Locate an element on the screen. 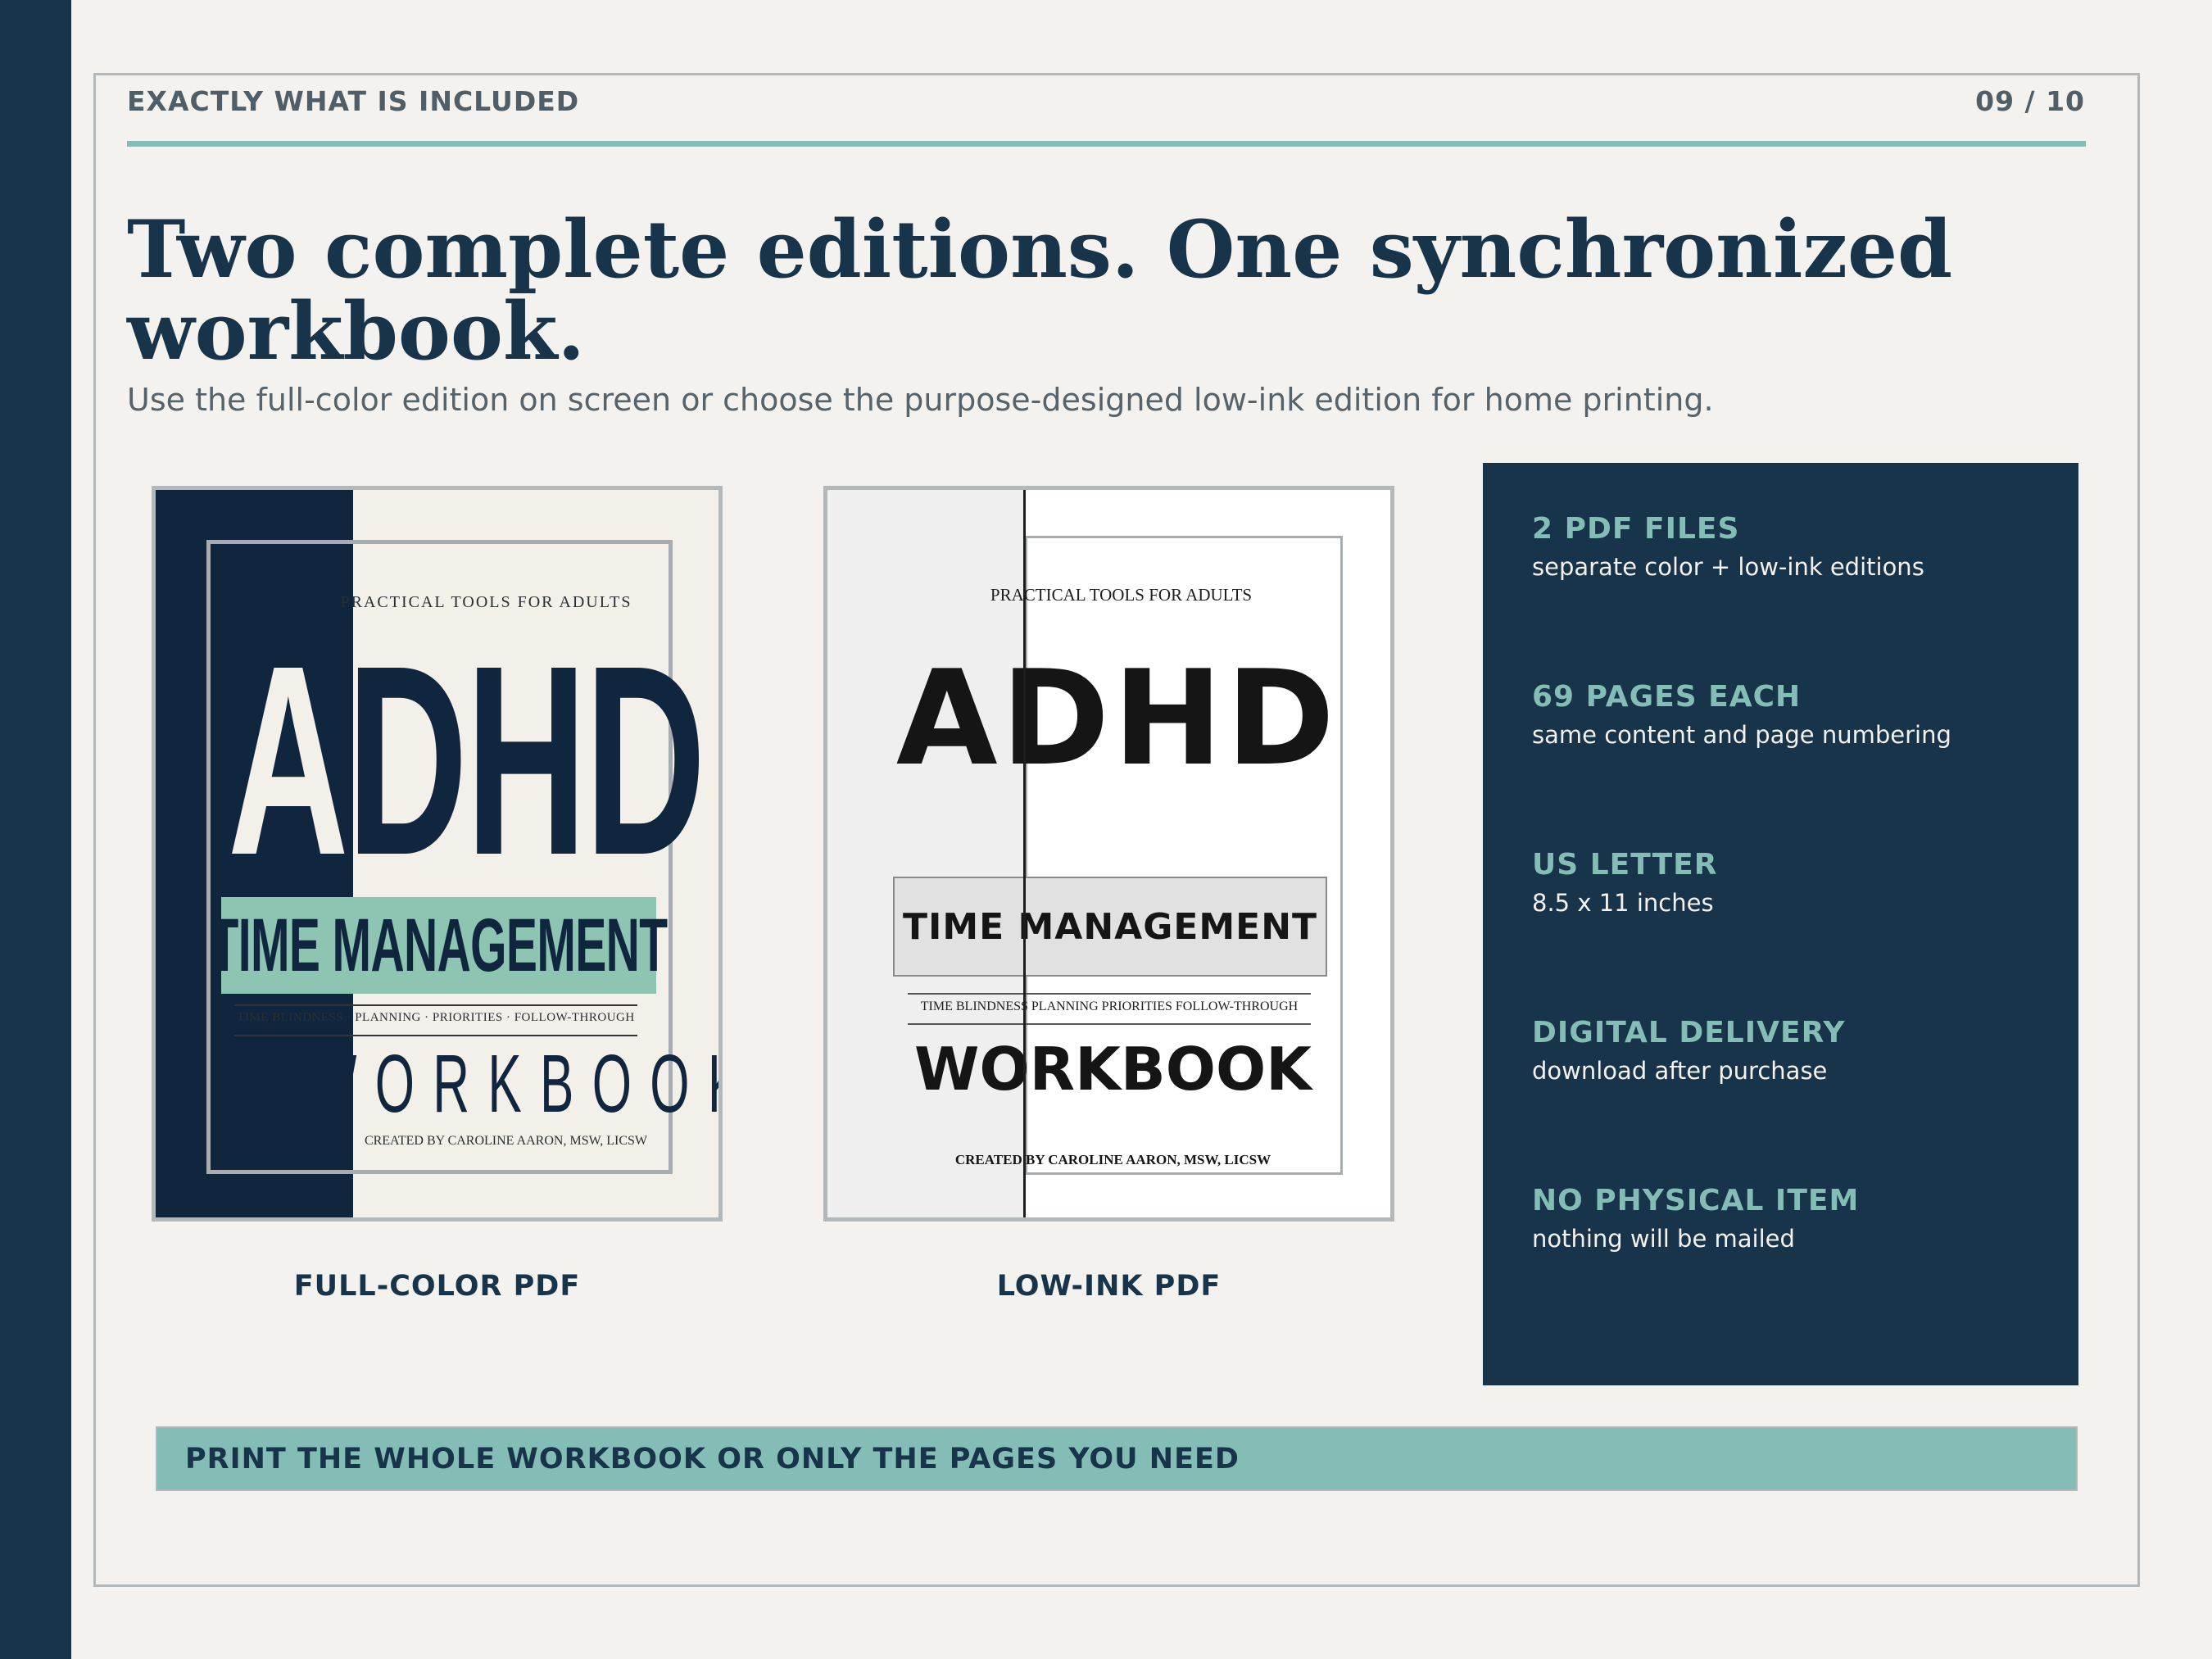  section-label: EXACTLY WHAT IS INCLUDED is located at coordinates (353, 101).